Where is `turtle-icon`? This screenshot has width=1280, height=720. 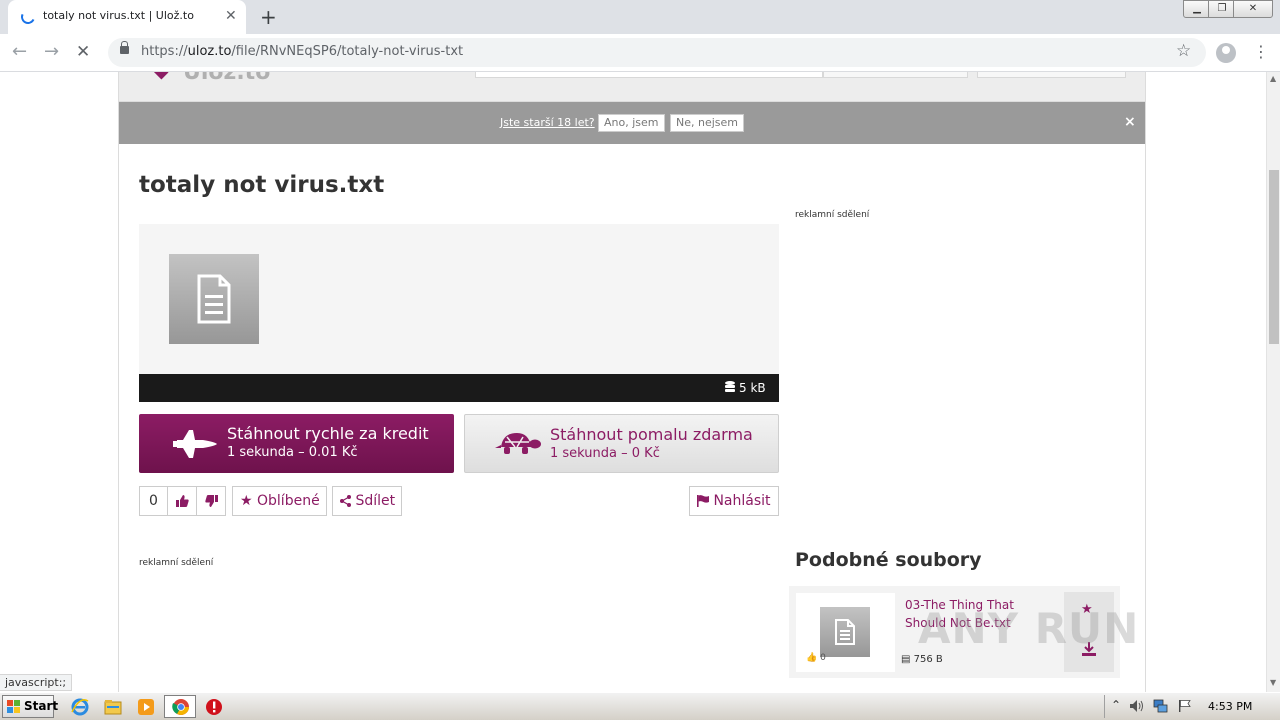
turtle-icon is located at coordinates (518, 443).